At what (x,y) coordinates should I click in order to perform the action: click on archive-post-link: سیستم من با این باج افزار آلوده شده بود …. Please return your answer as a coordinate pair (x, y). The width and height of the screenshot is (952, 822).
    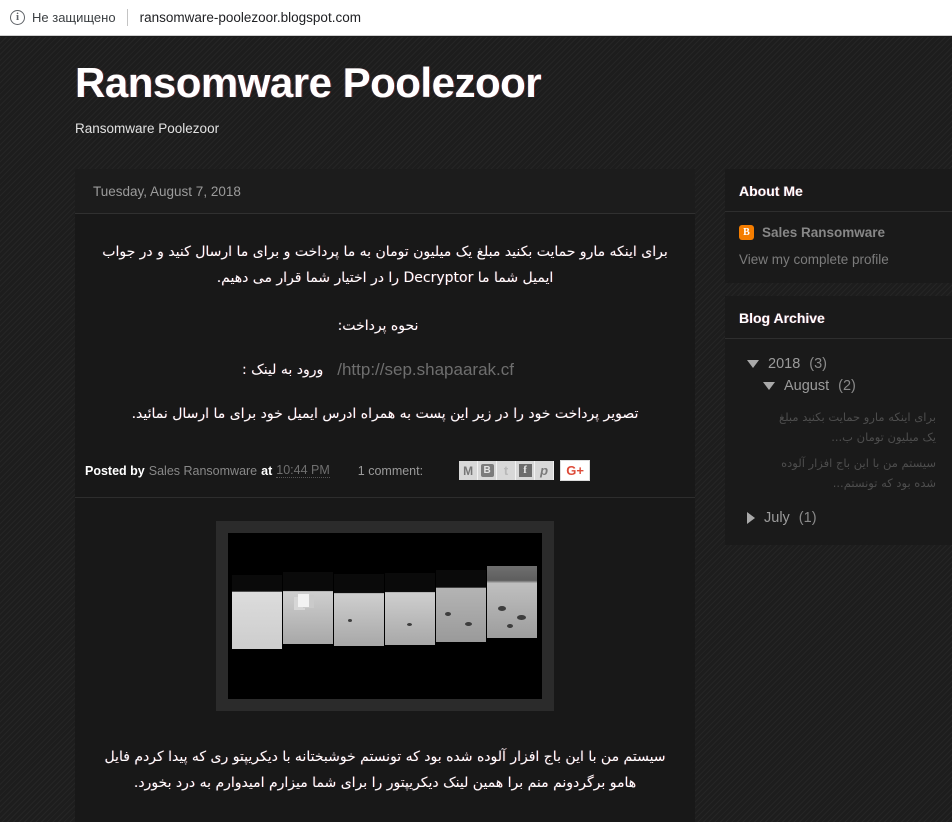
    Looking at the image, I should click on (838, 470).